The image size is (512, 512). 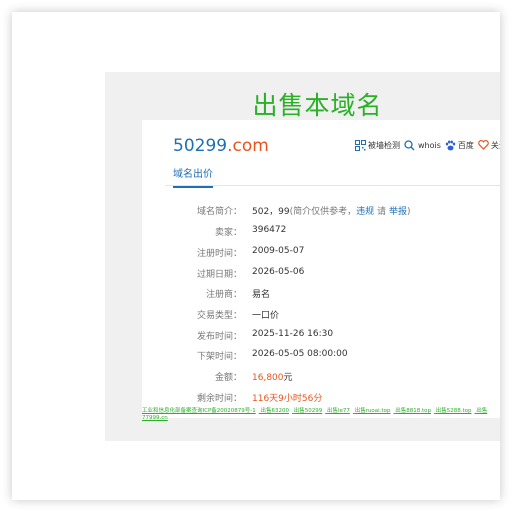 I want to click on info-value: 2026-05-06, so click(x=278, y=272).